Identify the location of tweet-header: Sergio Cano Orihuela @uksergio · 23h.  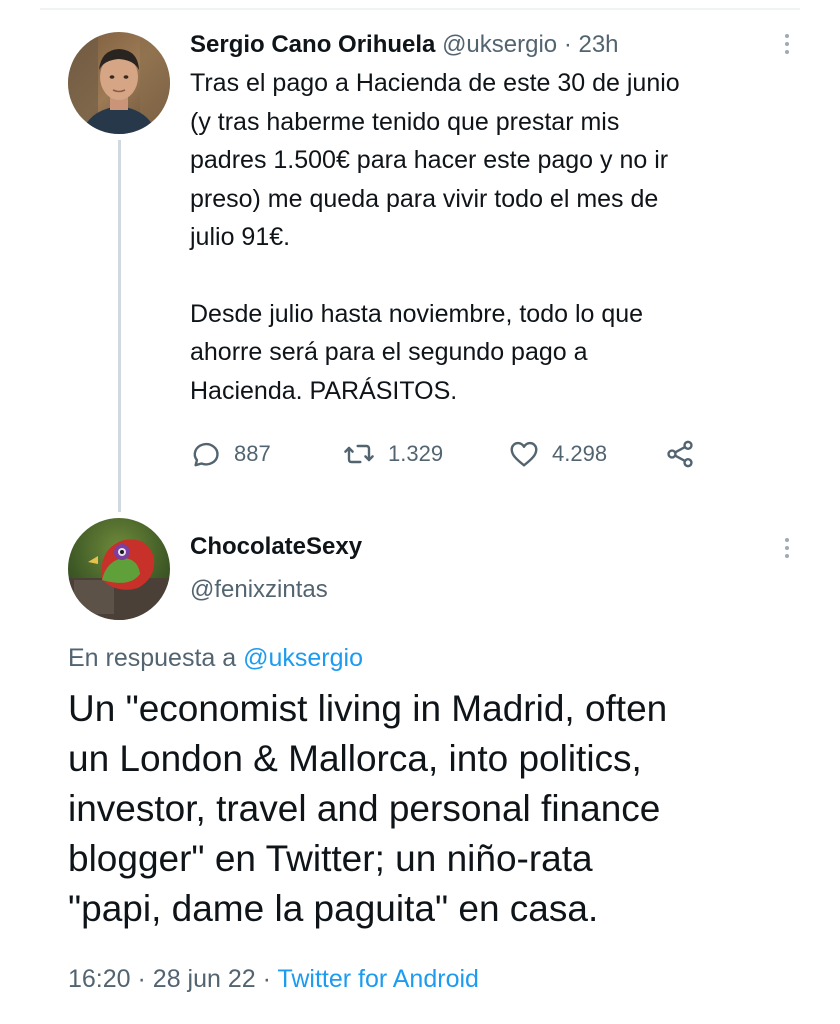
(500, 45).